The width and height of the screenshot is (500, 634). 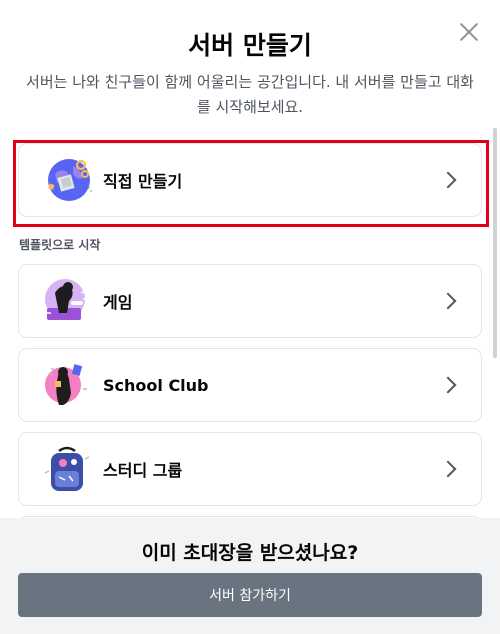 What do you see at coordinates (250, 595) in the screenshot?
I see `join-server-button: 서버 참가하기` at bounding box center [250, 595].